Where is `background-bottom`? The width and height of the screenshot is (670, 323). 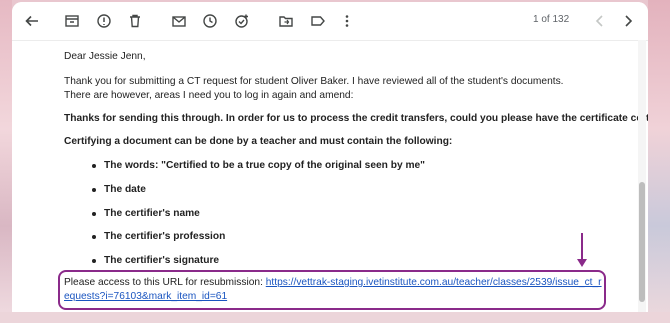
background-bottom is located at coordinates (335, 317).